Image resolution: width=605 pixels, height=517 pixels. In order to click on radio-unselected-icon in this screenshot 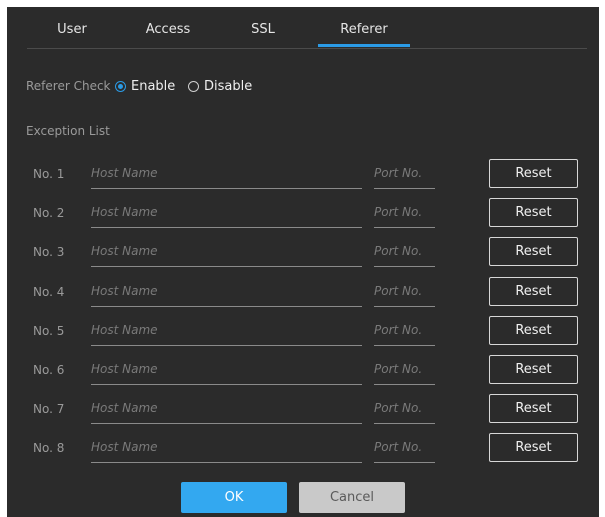, I will do `click(193, 86)`.